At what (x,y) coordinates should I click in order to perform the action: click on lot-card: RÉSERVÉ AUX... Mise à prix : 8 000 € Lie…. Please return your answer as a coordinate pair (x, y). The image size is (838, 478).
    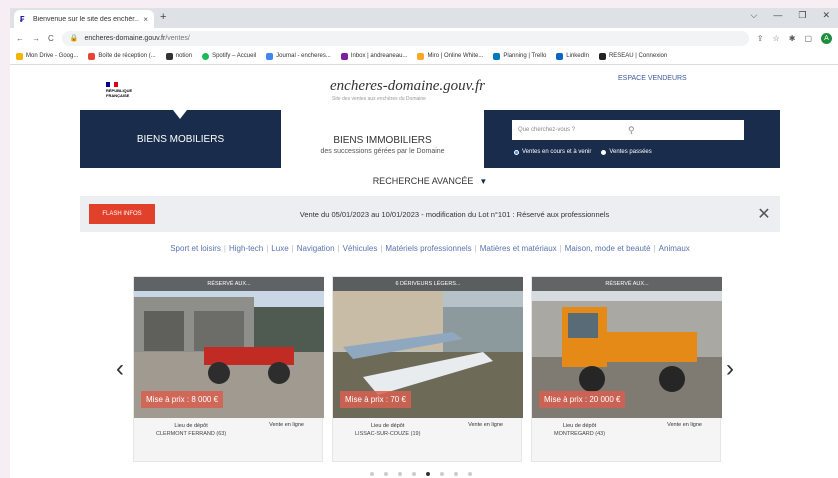
    Looking at the image, I should click on (228, 369).